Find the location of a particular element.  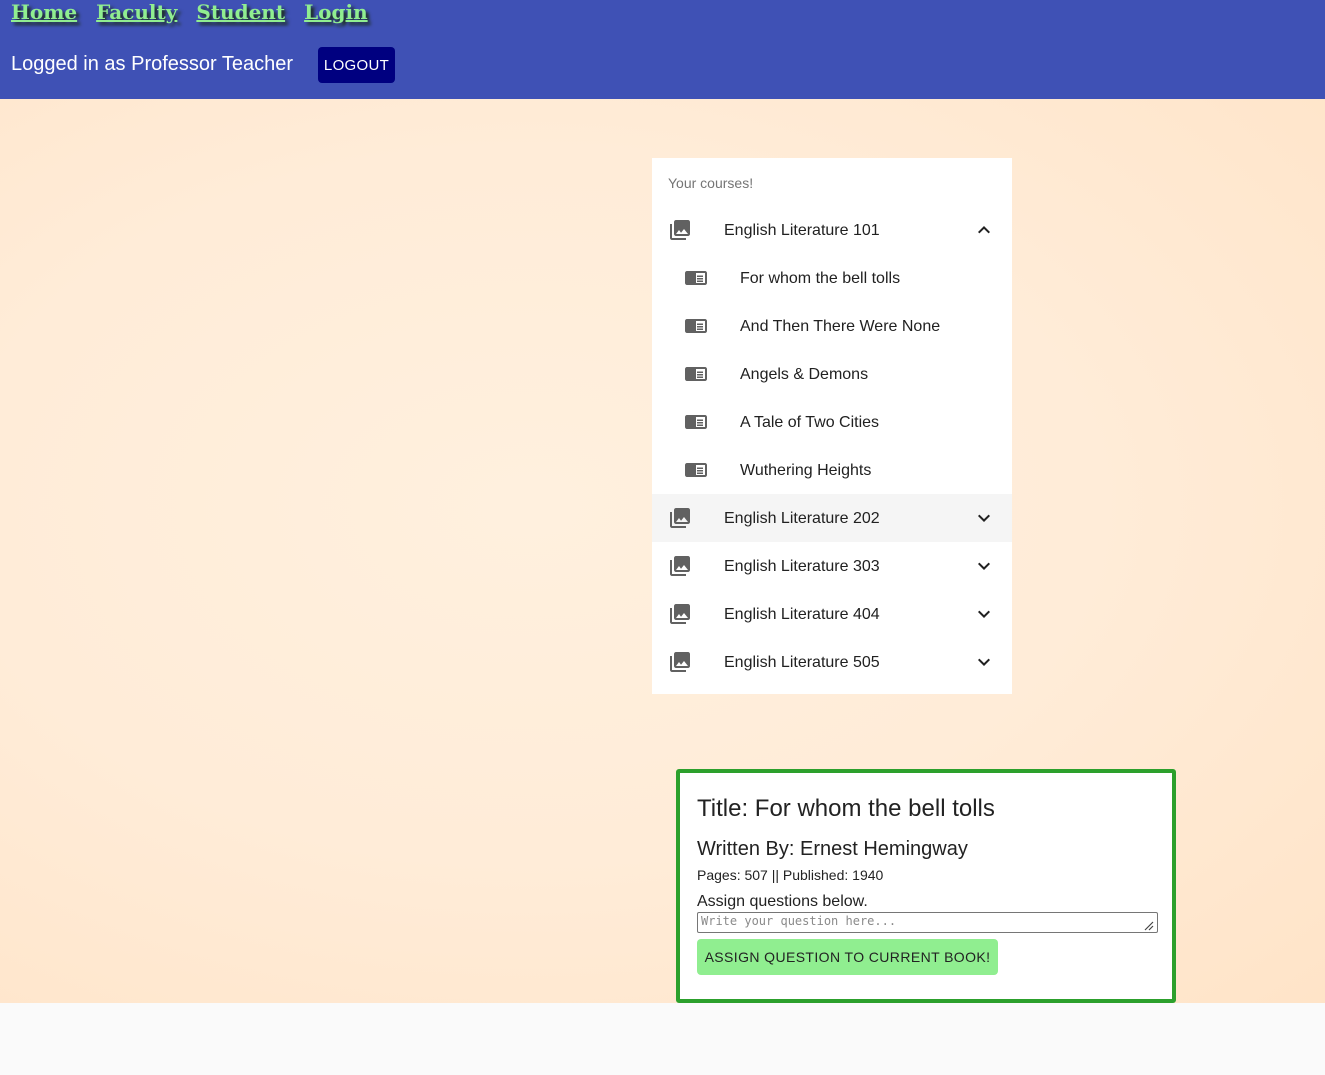

book-author: Written By: Ernest Hemingway is located at coordinates (832, 849).